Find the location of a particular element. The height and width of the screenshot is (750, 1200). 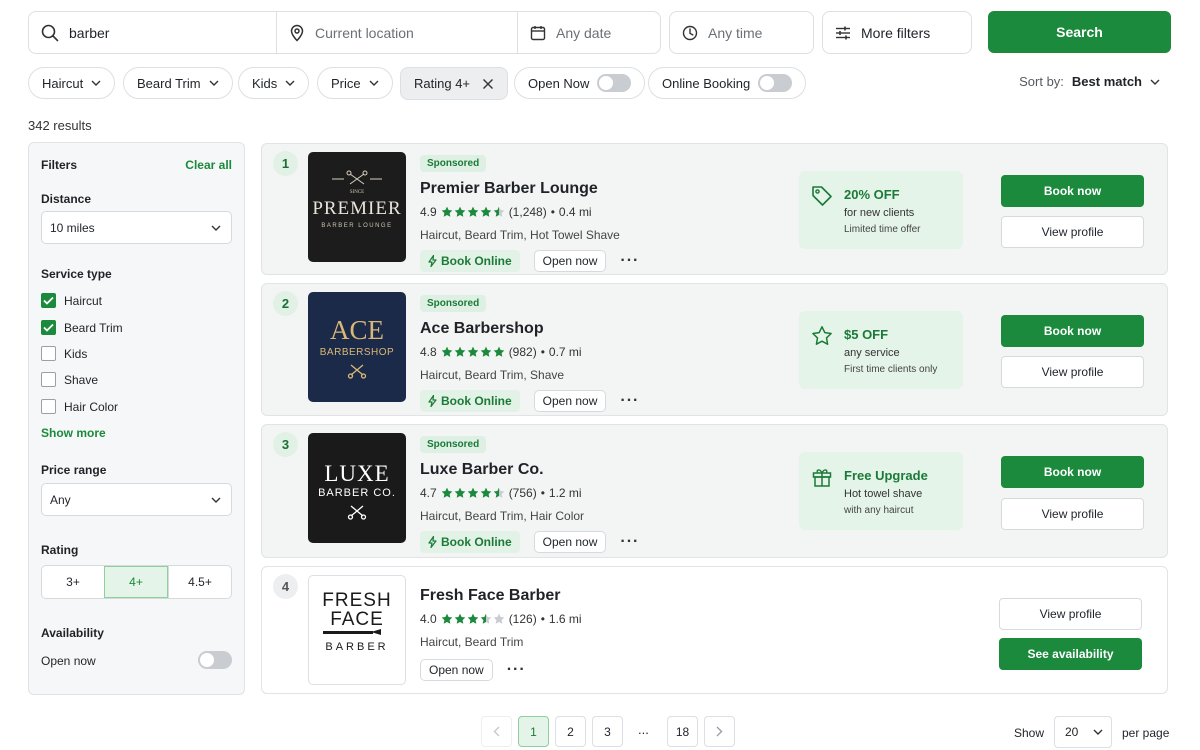

see-availability-button: See availability is located at coordinates (1070, 654).